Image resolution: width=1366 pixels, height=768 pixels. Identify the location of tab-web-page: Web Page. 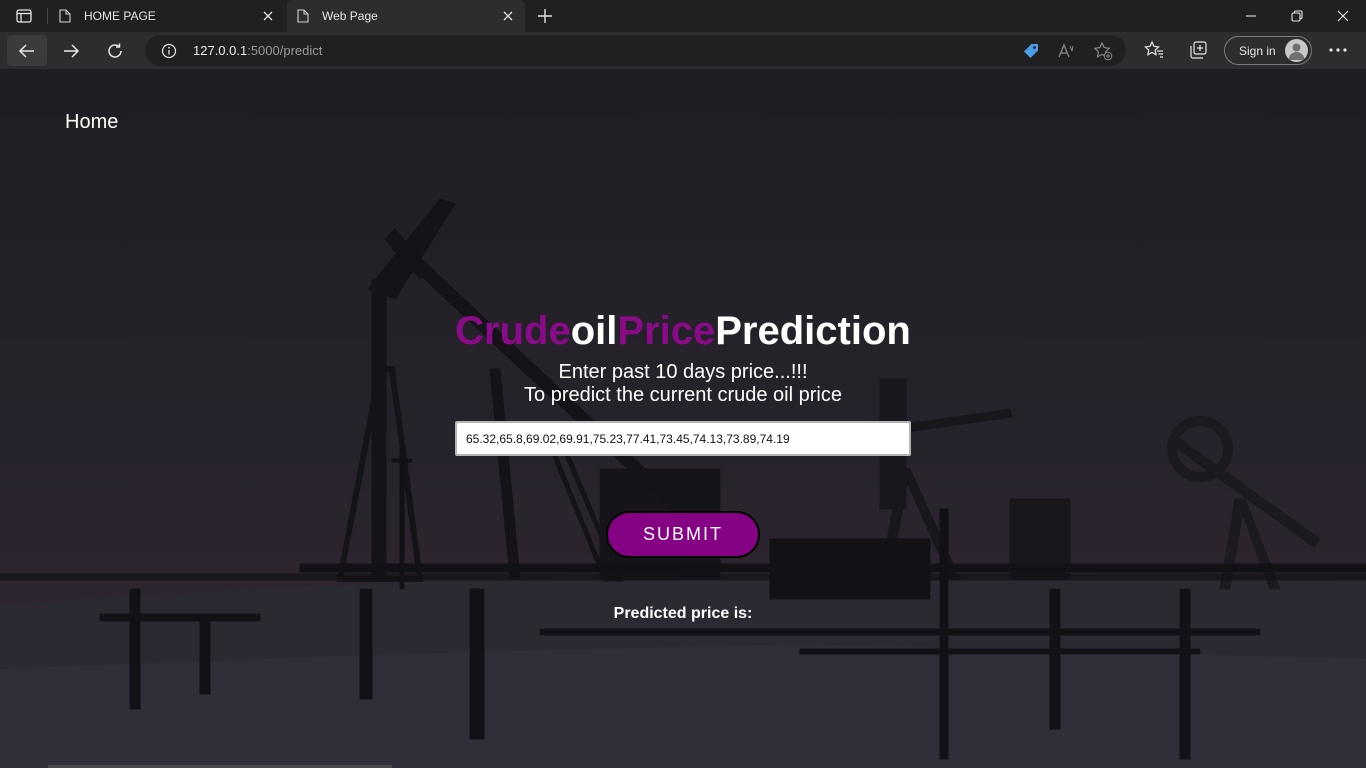
(406, 16).